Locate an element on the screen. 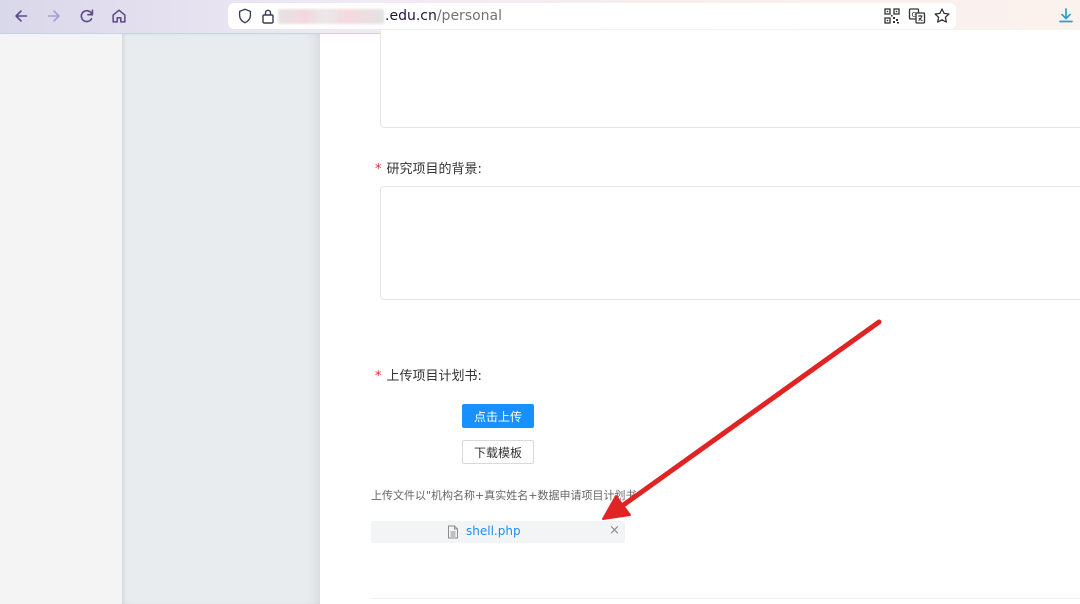 Image resolution: width=1080 pixels, height=604 pixels. translate-icon: G is located at coordinates (917, 16).